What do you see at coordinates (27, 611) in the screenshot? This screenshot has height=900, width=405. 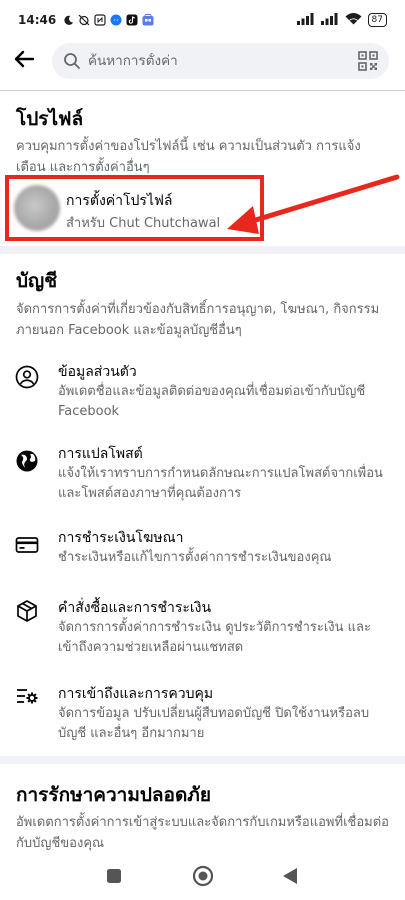 I see `package-icon` at bounding box center [27, 611].